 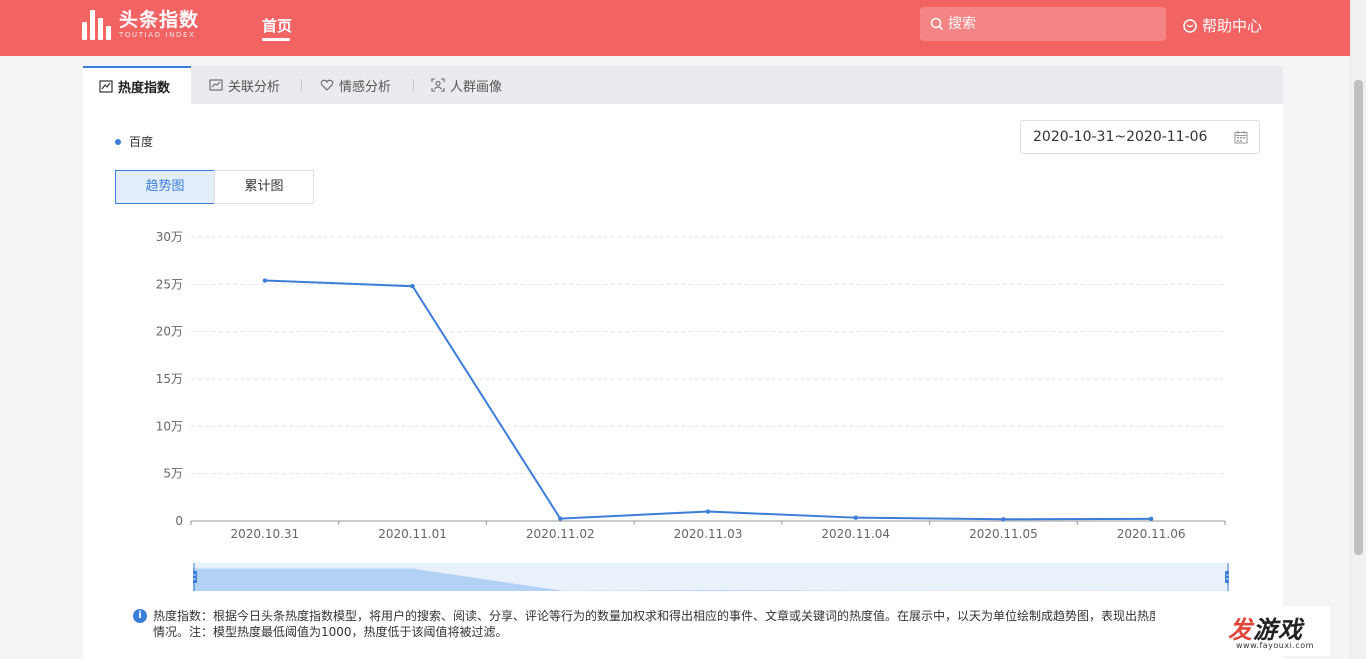 What do you see at coordinates (276, 39) in the screenshot?
I see `nav-active-indicator` at bounding box center [276, 39].